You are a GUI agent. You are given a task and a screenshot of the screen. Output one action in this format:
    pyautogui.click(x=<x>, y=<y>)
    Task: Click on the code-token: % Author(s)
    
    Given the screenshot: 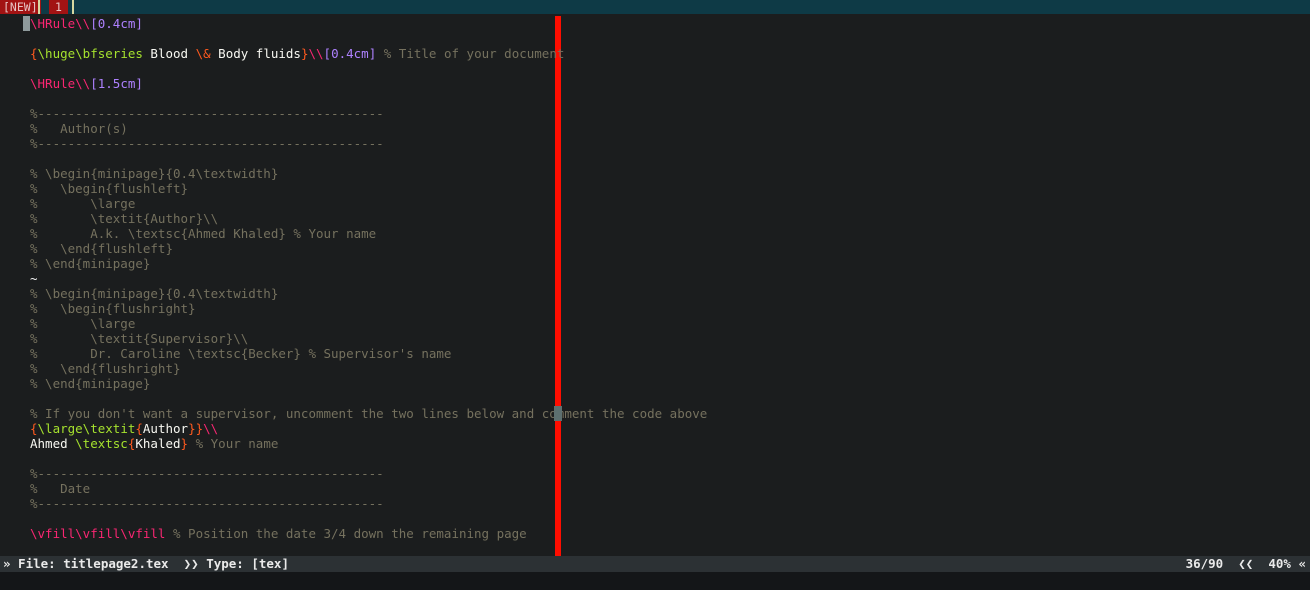 What is the action you would take?
    pyautogui.click(x=79, y=128)
    